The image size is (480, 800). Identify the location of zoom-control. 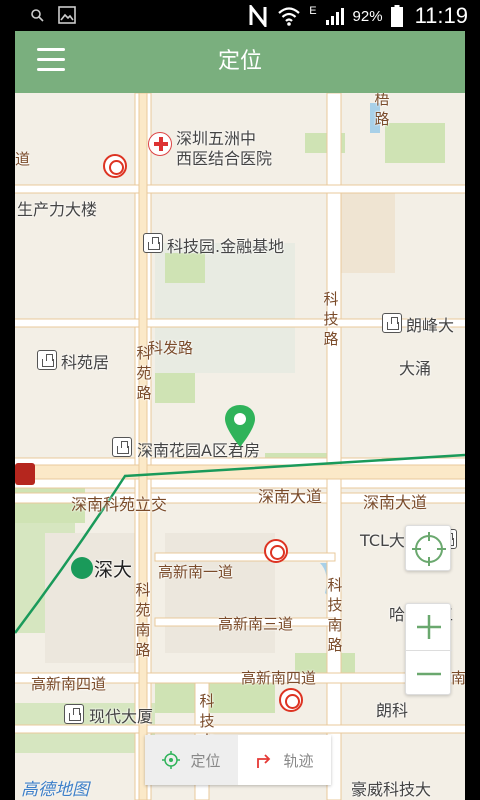
(428, 649).